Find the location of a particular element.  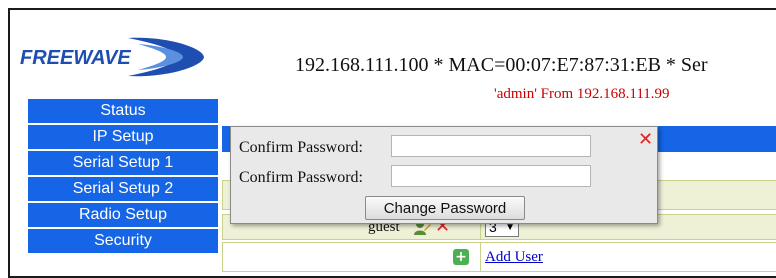

add-user-link: Add User is located at coordinates (514, 257).